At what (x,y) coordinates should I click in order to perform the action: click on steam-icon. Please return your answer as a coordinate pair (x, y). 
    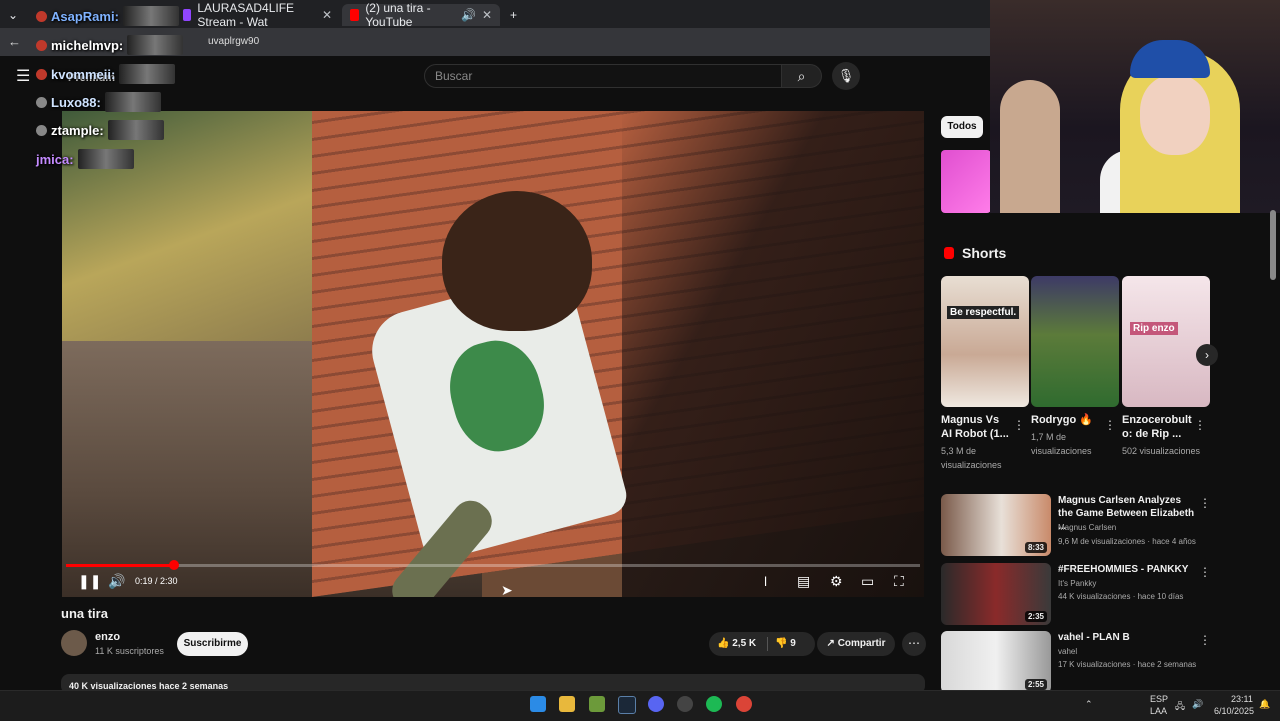
    Looking at the image, I should click on (627, 705).